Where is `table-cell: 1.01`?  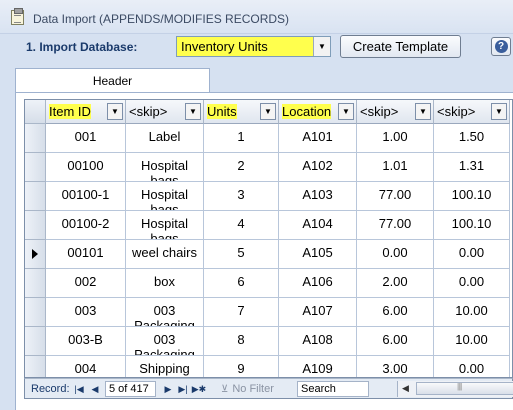 table-cell: 1.01 is located at coordinates (395, 167).